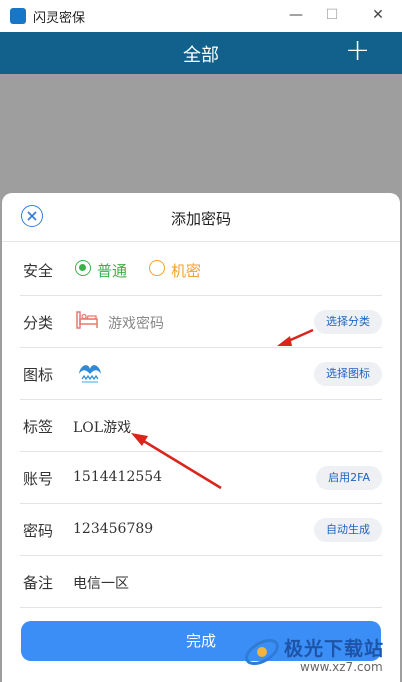  I want to click on note-input: 电信一区, so click(101, 583).